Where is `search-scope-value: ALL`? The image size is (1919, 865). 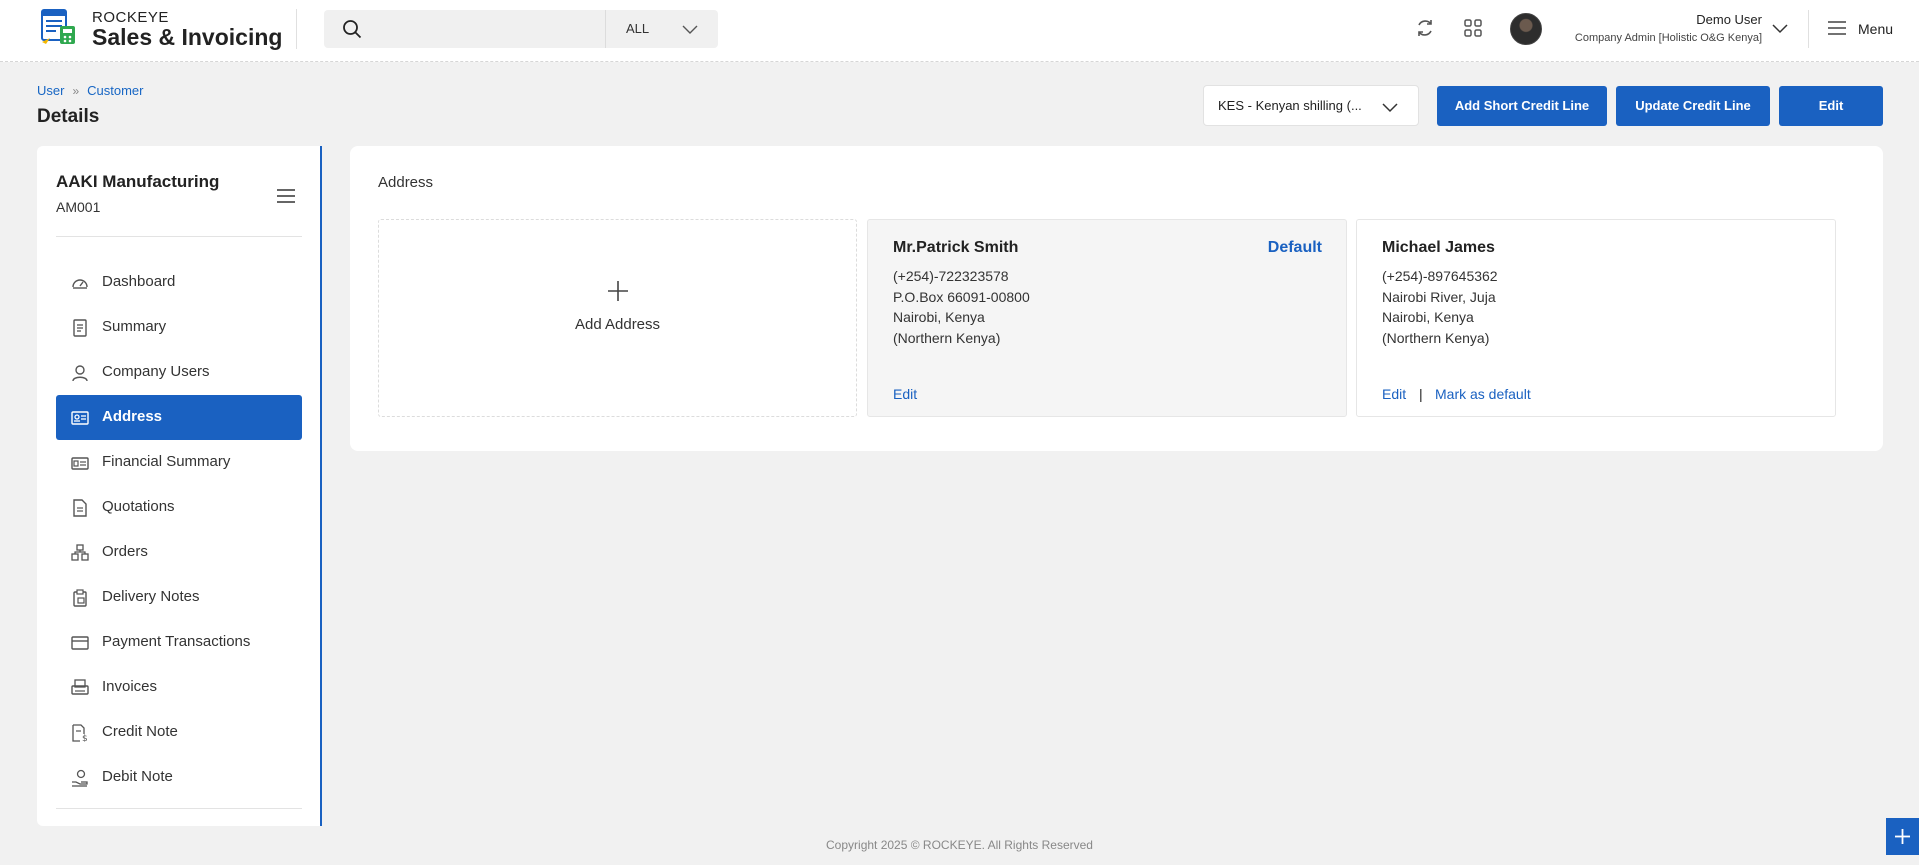 search-scope-value: ALL is located at coordinates (638, 28).